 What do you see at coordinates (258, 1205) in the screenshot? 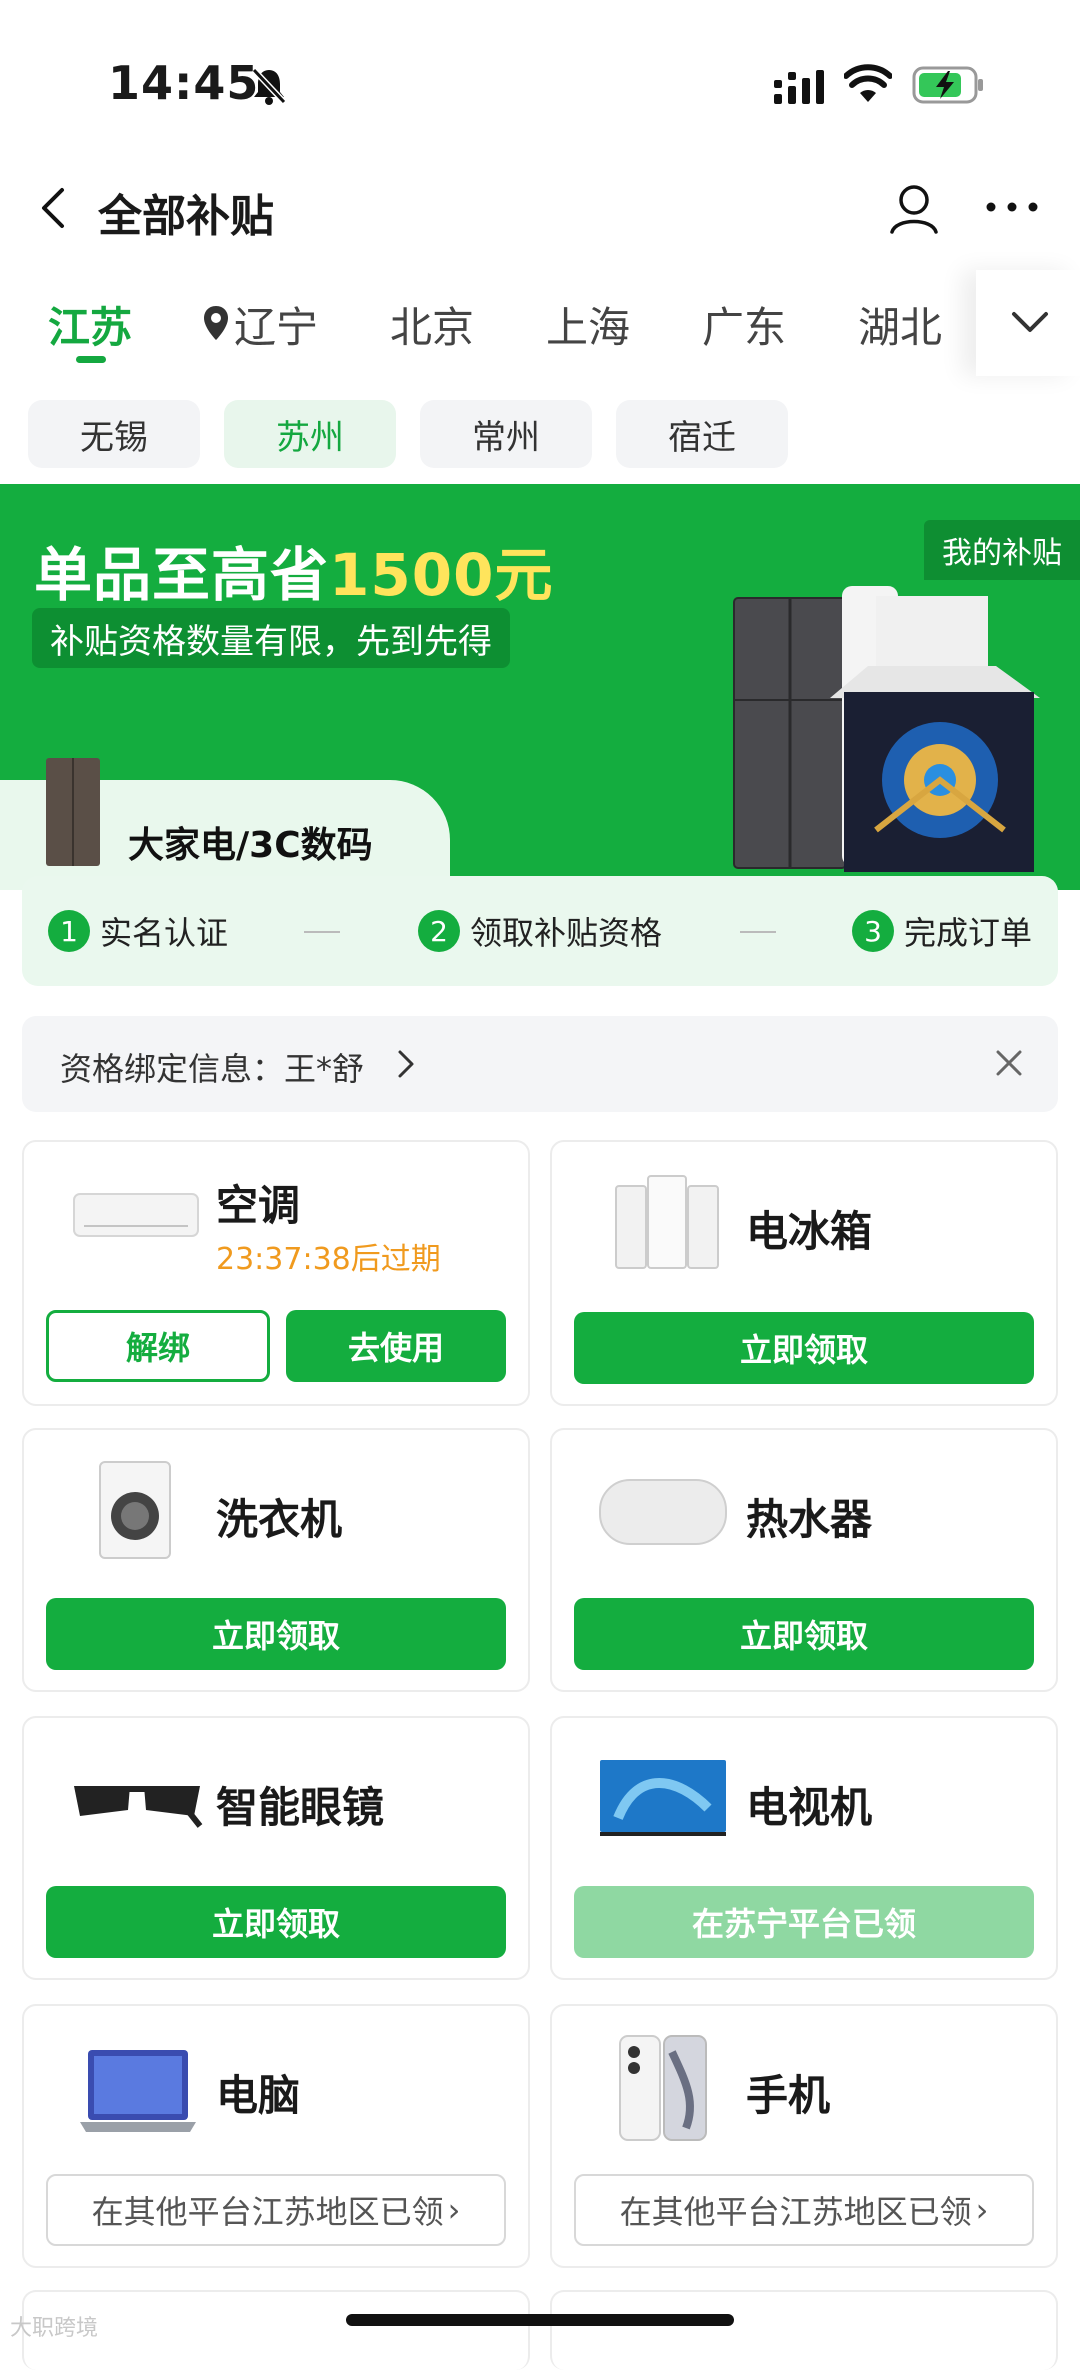
I see `product-name: 空调` at bounding box center [258, 1205].